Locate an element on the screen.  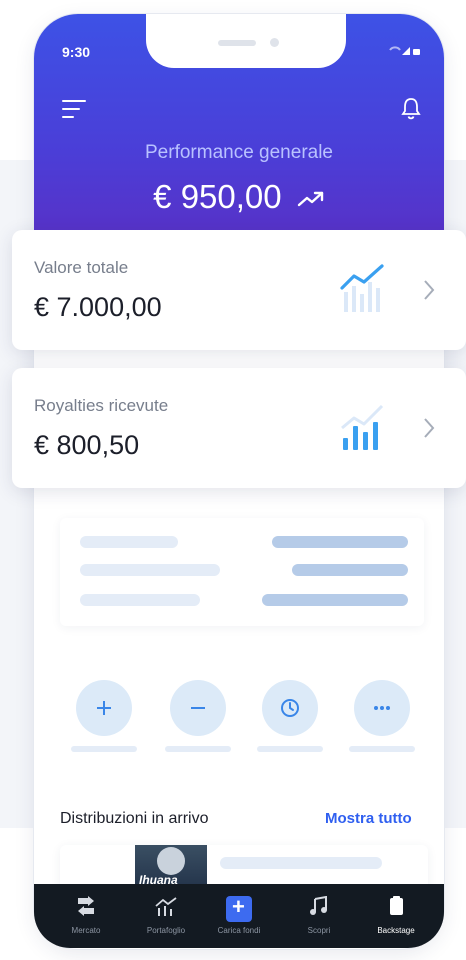
status-icons is located at coordinates (405, 51).